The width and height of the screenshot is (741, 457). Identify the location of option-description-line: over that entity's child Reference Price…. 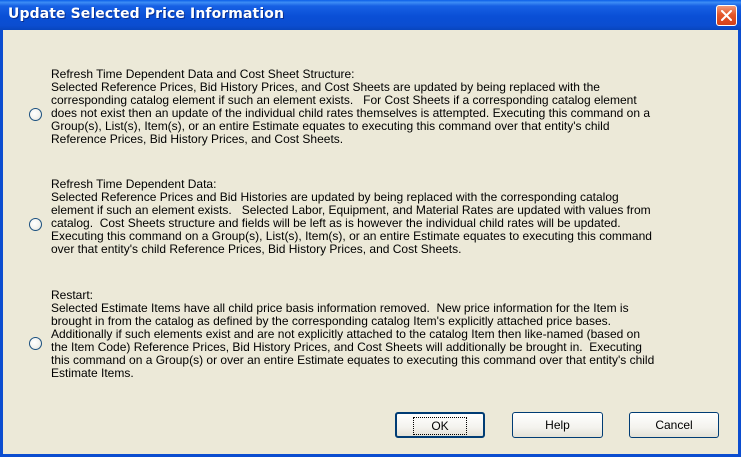
(256, 249).